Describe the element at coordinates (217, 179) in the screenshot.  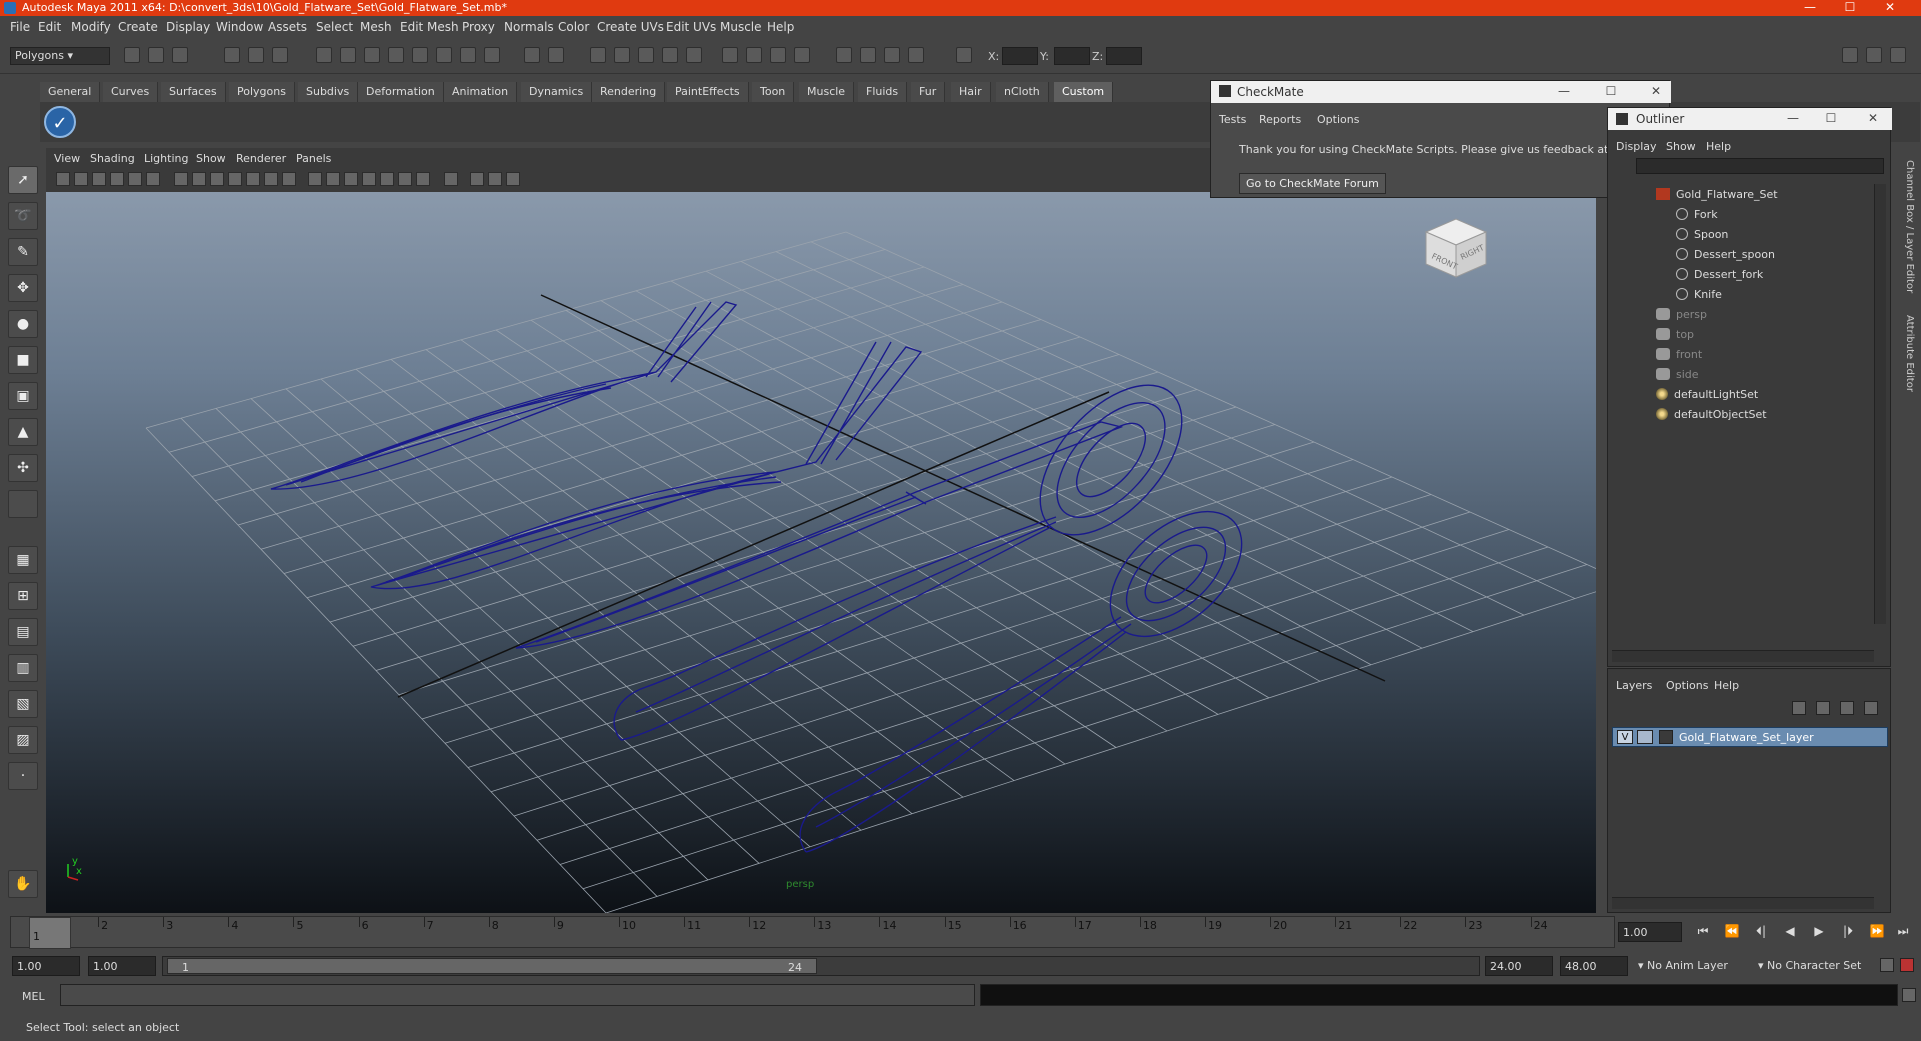
I see `resolution-gate-icon` at that location.